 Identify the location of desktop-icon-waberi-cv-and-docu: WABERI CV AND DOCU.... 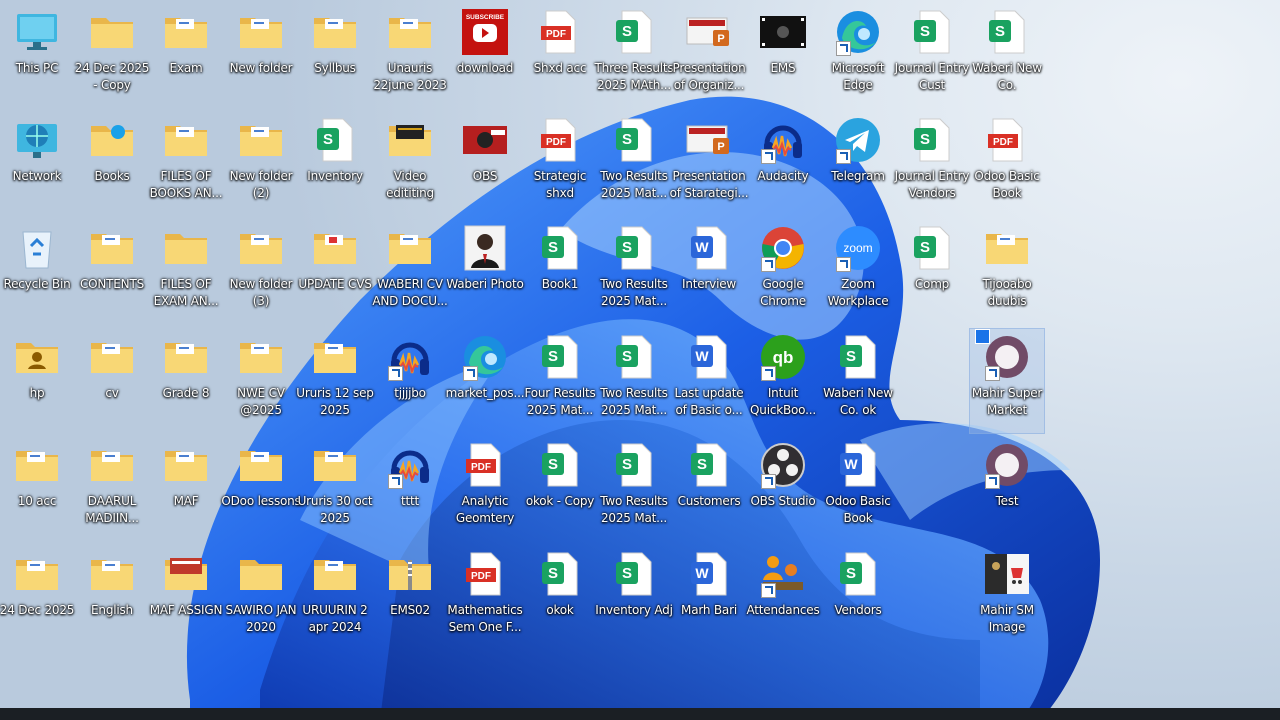
(410, 272).